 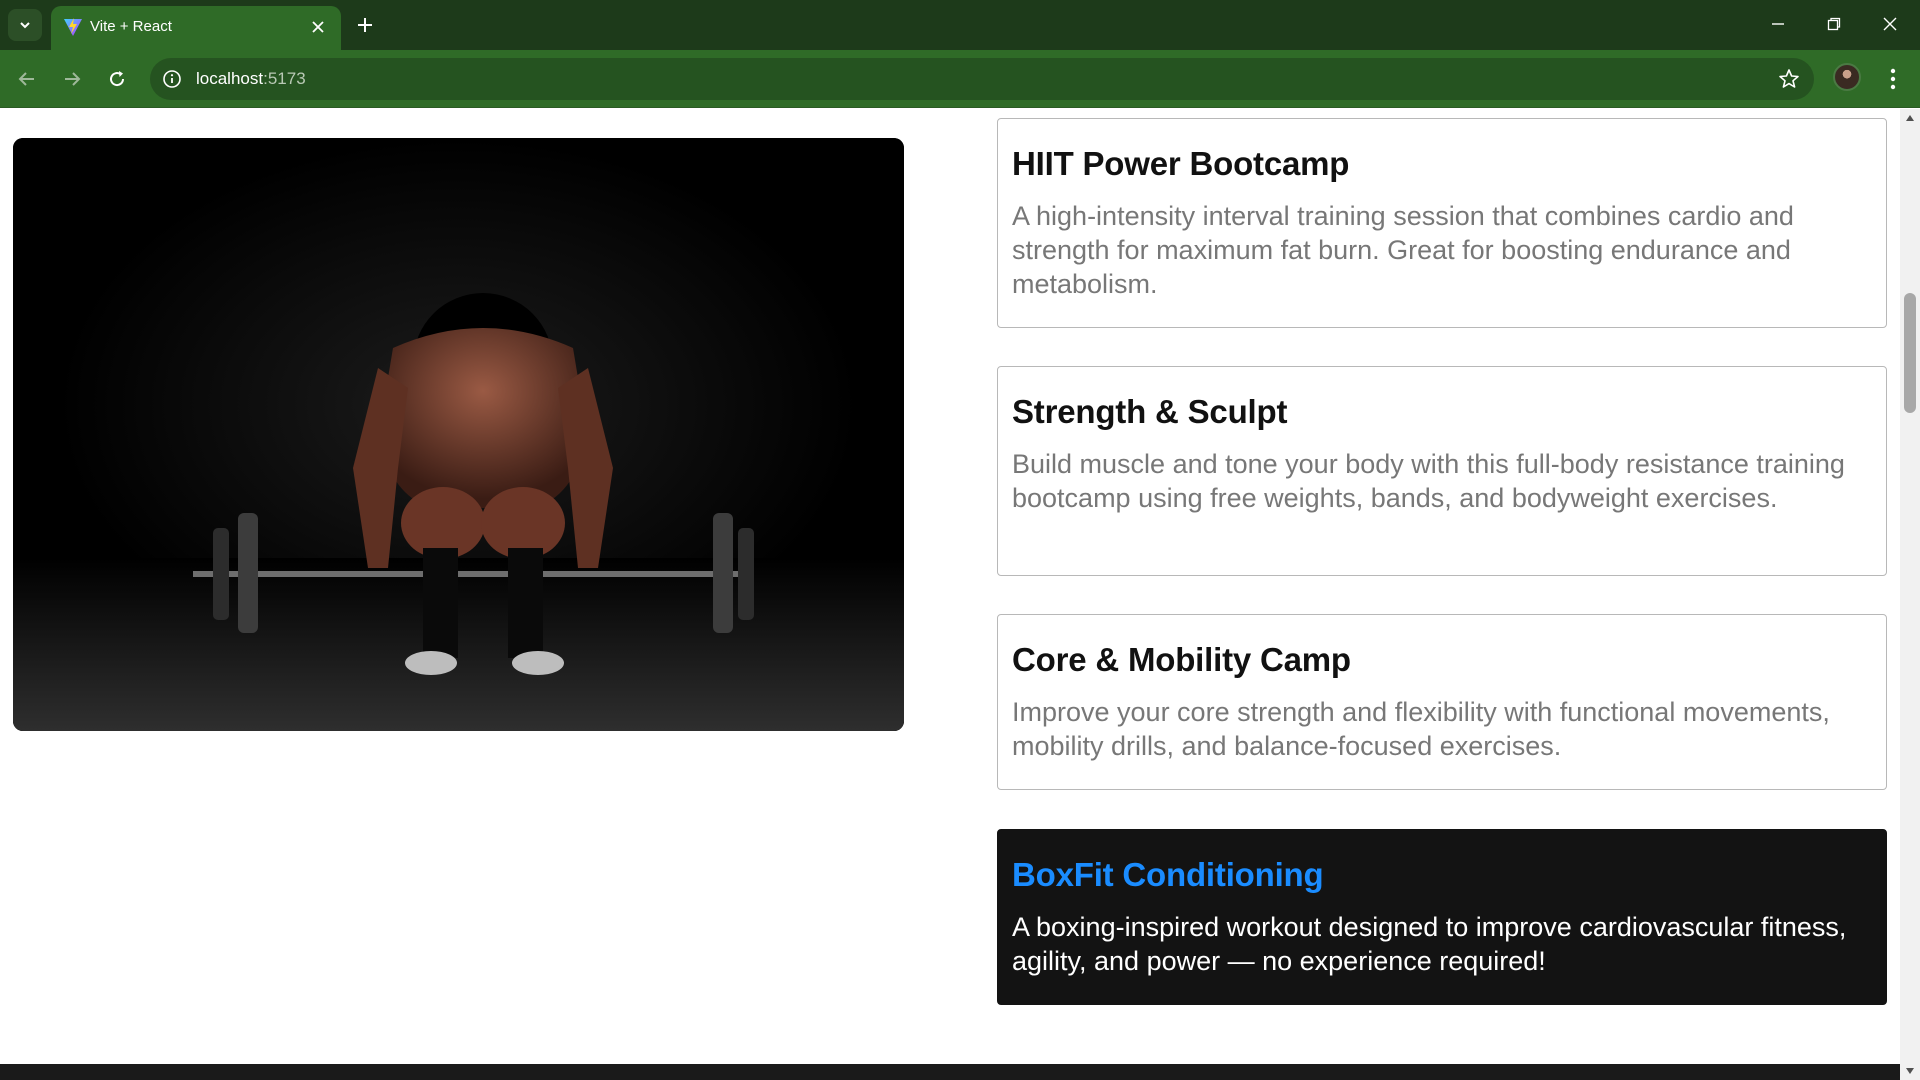 I want to click on more-vertical-icon, so click(x=1893, y=79).